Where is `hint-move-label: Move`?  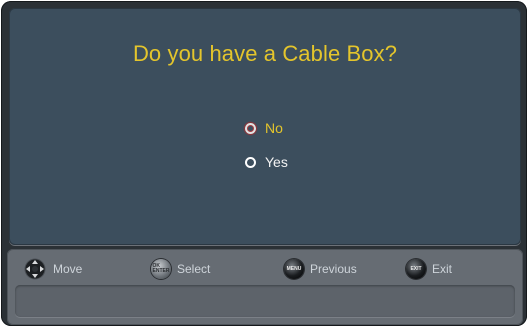 hint-move-label: Move is located at coordinates (68, 269).